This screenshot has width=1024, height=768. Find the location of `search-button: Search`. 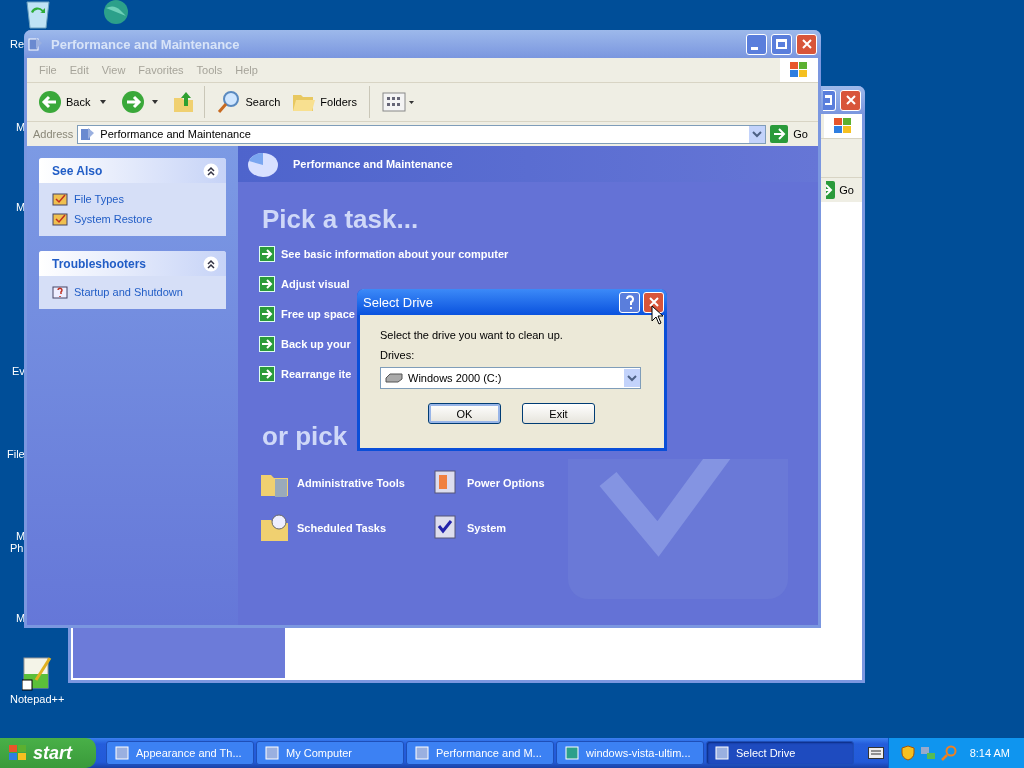

search-button: Search is located at coordinates (249, 102).